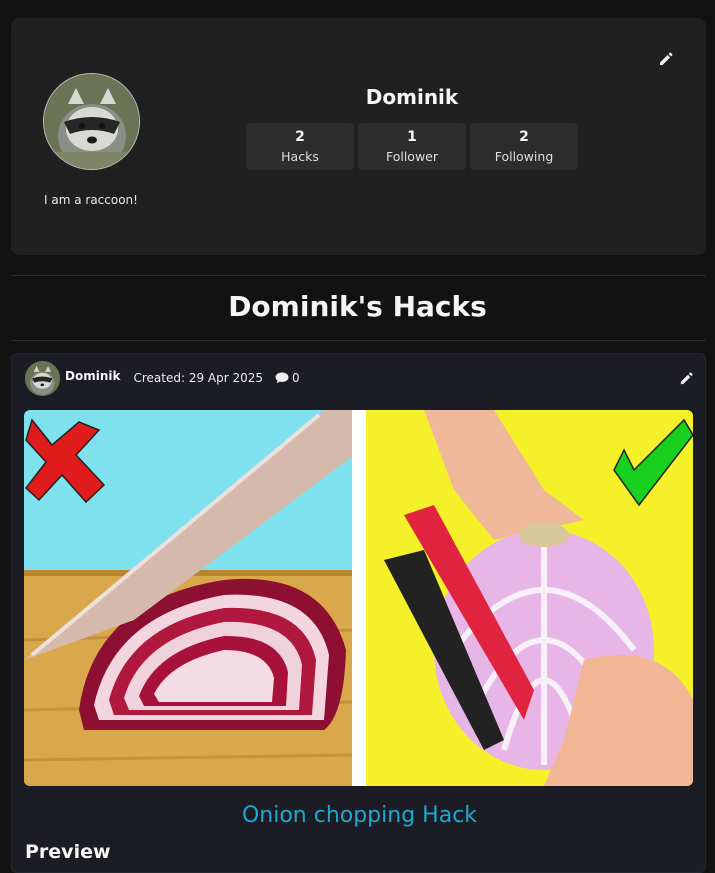 This screenshot has height=873, width=715. What do you see at coordinates (359, 815) in the screenshot?
I see `hack-title-link: Onion chopping Hack` at bounding box center [359, 815].